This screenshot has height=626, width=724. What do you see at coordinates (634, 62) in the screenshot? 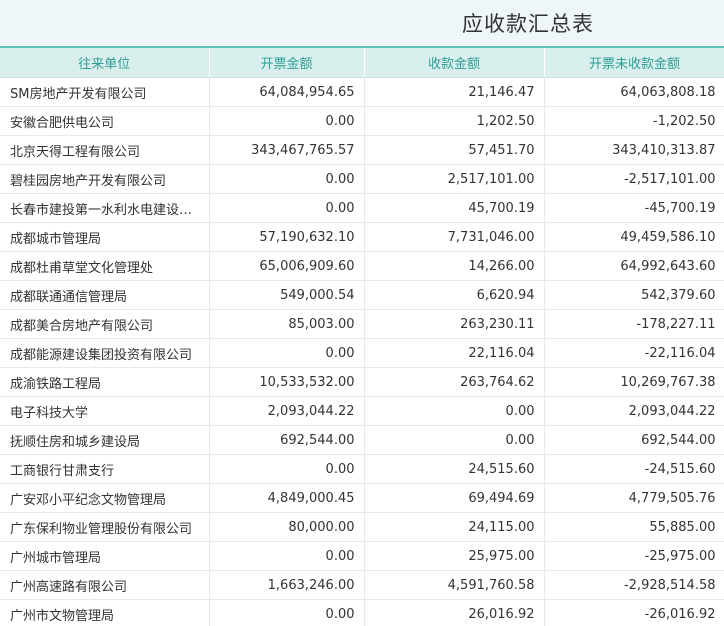
I see `column-header-outstanding-amount: 开票未收款金额` at bounding box center [634, 62].